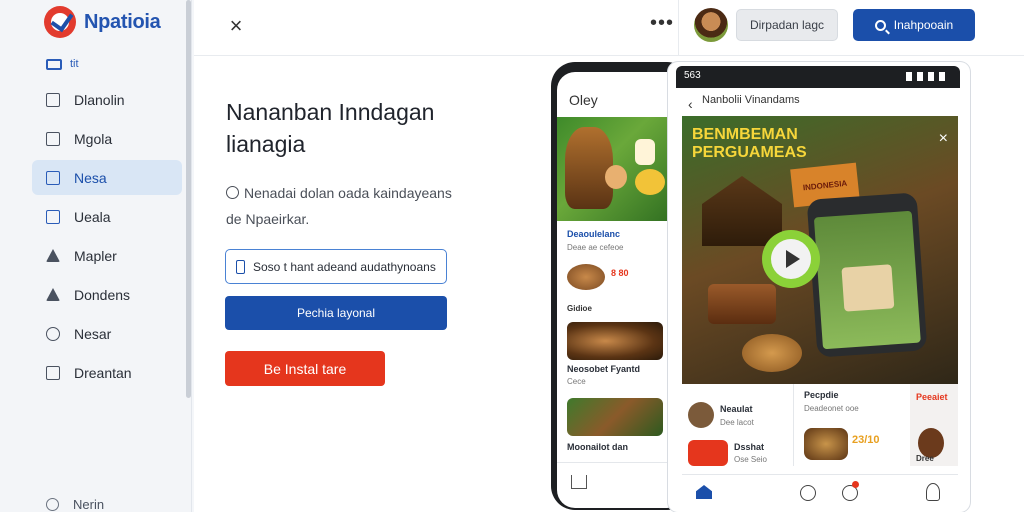 This screenshot has height=512, width=1024. What do you see at coordinates (188, 199) in the screenshot?
I see `sidebar-scrollbar` at bounding box center [188, 199].